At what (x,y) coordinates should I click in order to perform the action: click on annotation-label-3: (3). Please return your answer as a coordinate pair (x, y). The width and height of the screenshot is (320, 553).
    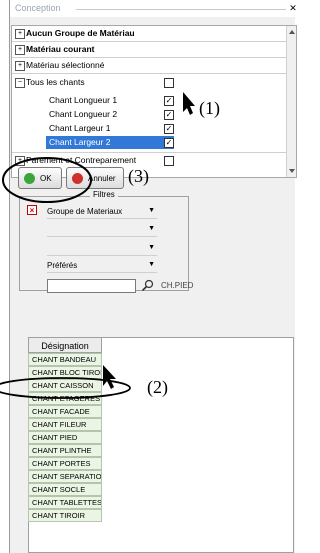
    Looking at the image, I should click on (138, 176).